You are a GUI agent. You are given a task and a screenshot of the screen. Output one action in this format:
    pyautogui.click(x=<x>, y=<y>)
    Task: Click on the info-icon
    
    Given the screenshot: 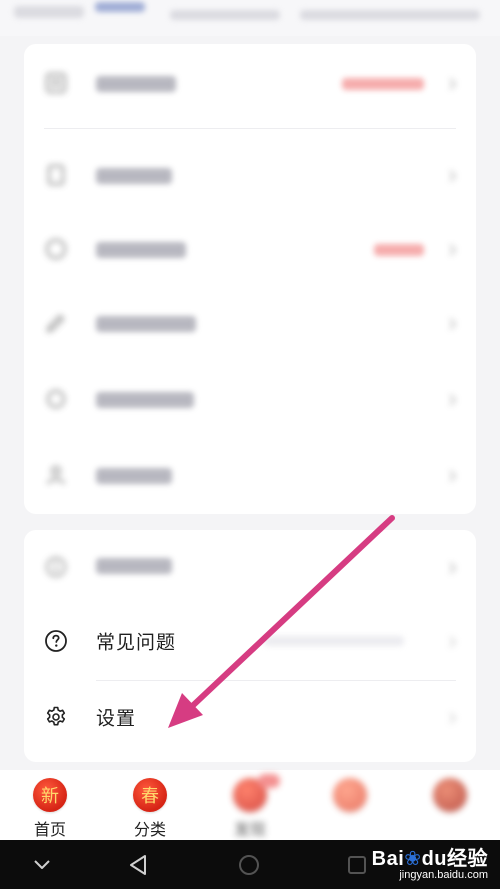 What is the action you would take?
    pyautogui.click(x=56, y=567)
    